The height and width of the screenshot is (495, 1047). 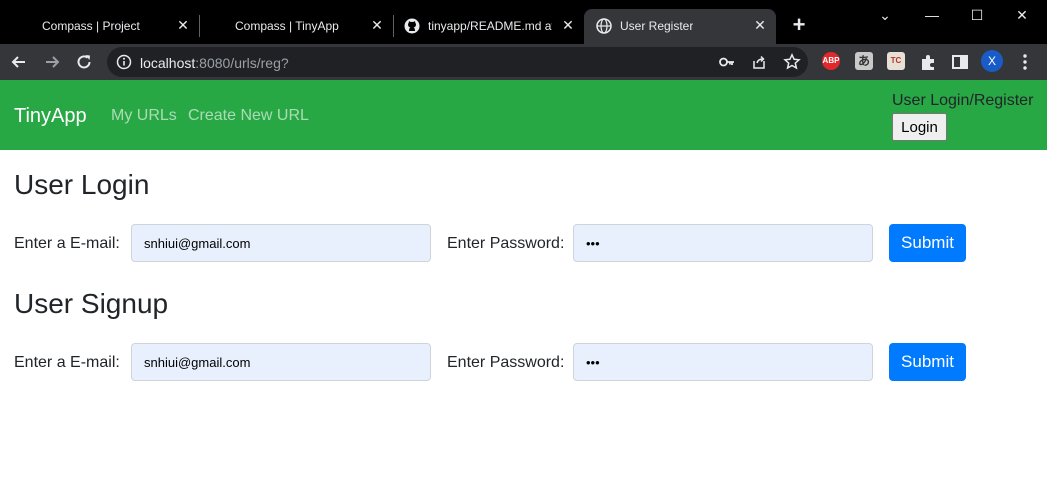 What do you see at coordinates (927, 243) in the screenshot?
I see `login-submit-button: Submit` at bounding box center [927, 243].